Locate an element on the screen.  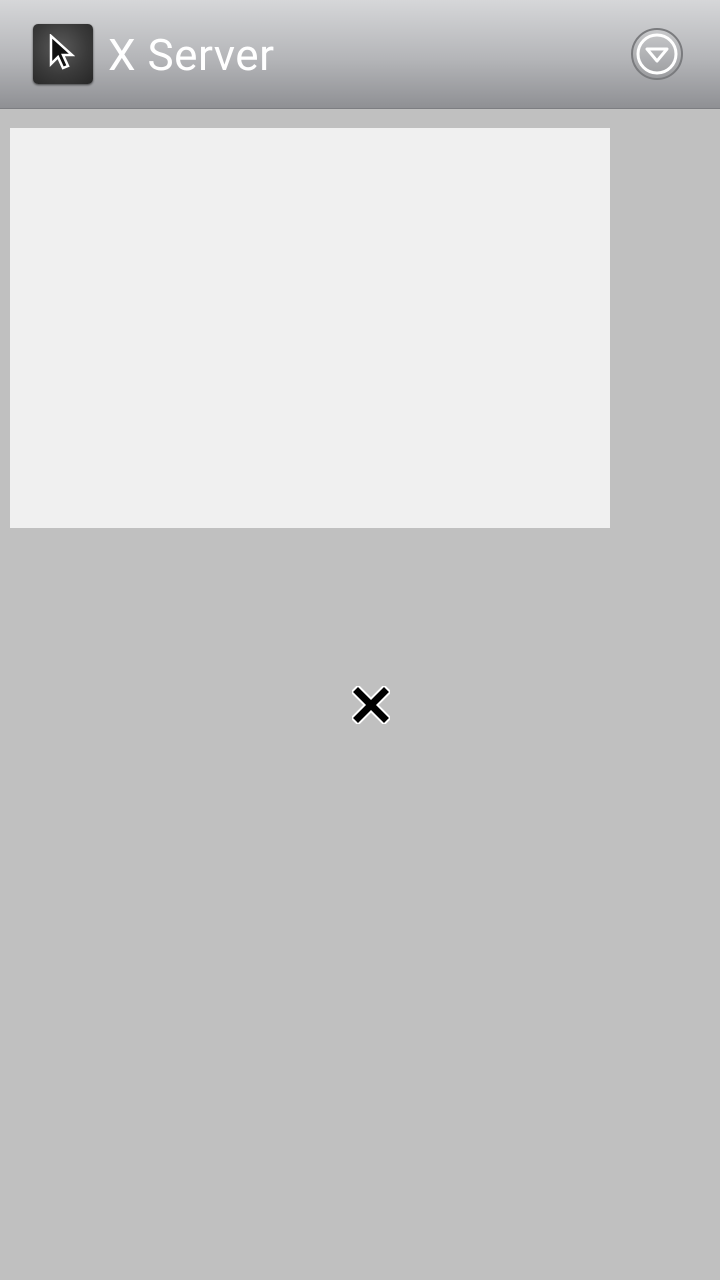
dropdown-circle-icon is located at coordinates (657, 54).